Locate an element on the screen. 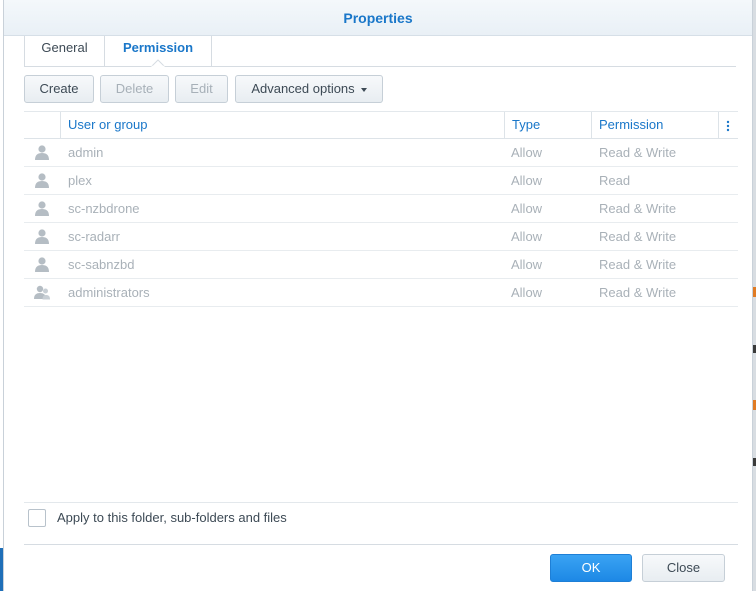  close-button: Close is located at coordinates (683, 568).